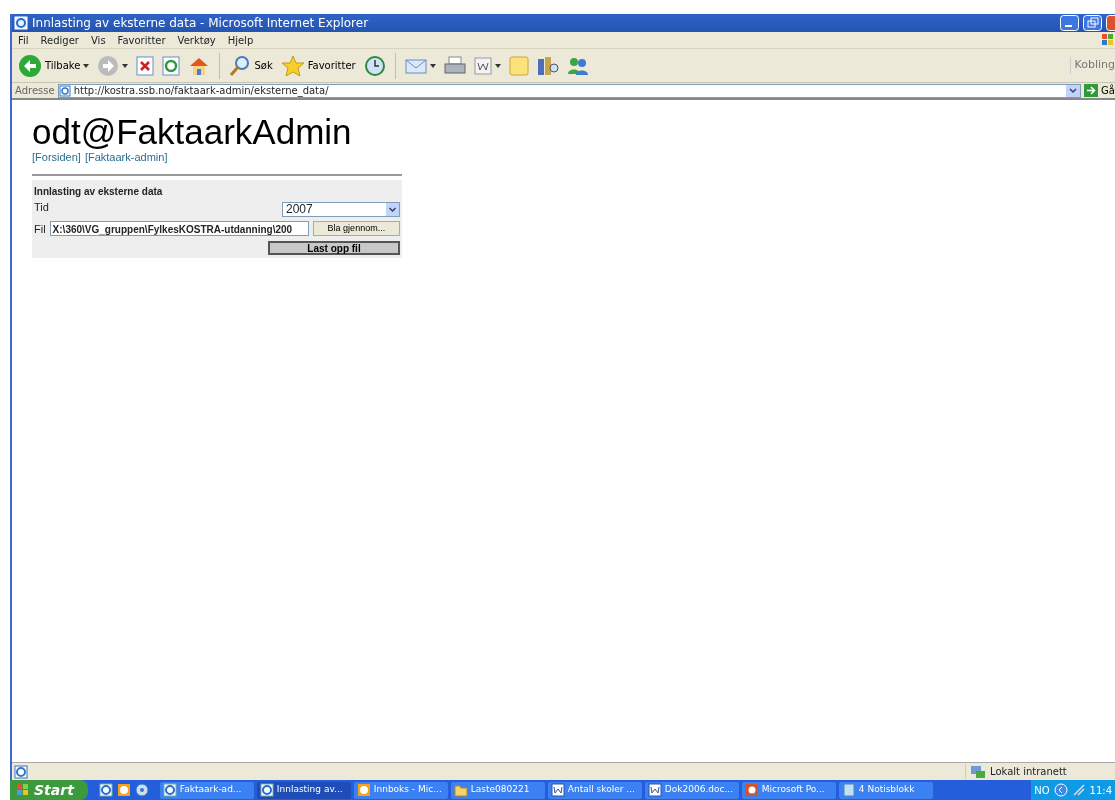 The height and width of the screenshot is (800, 1115). Describe the element at coordinates (547, 65) in the screenshot. I see `books-icon` at that location.